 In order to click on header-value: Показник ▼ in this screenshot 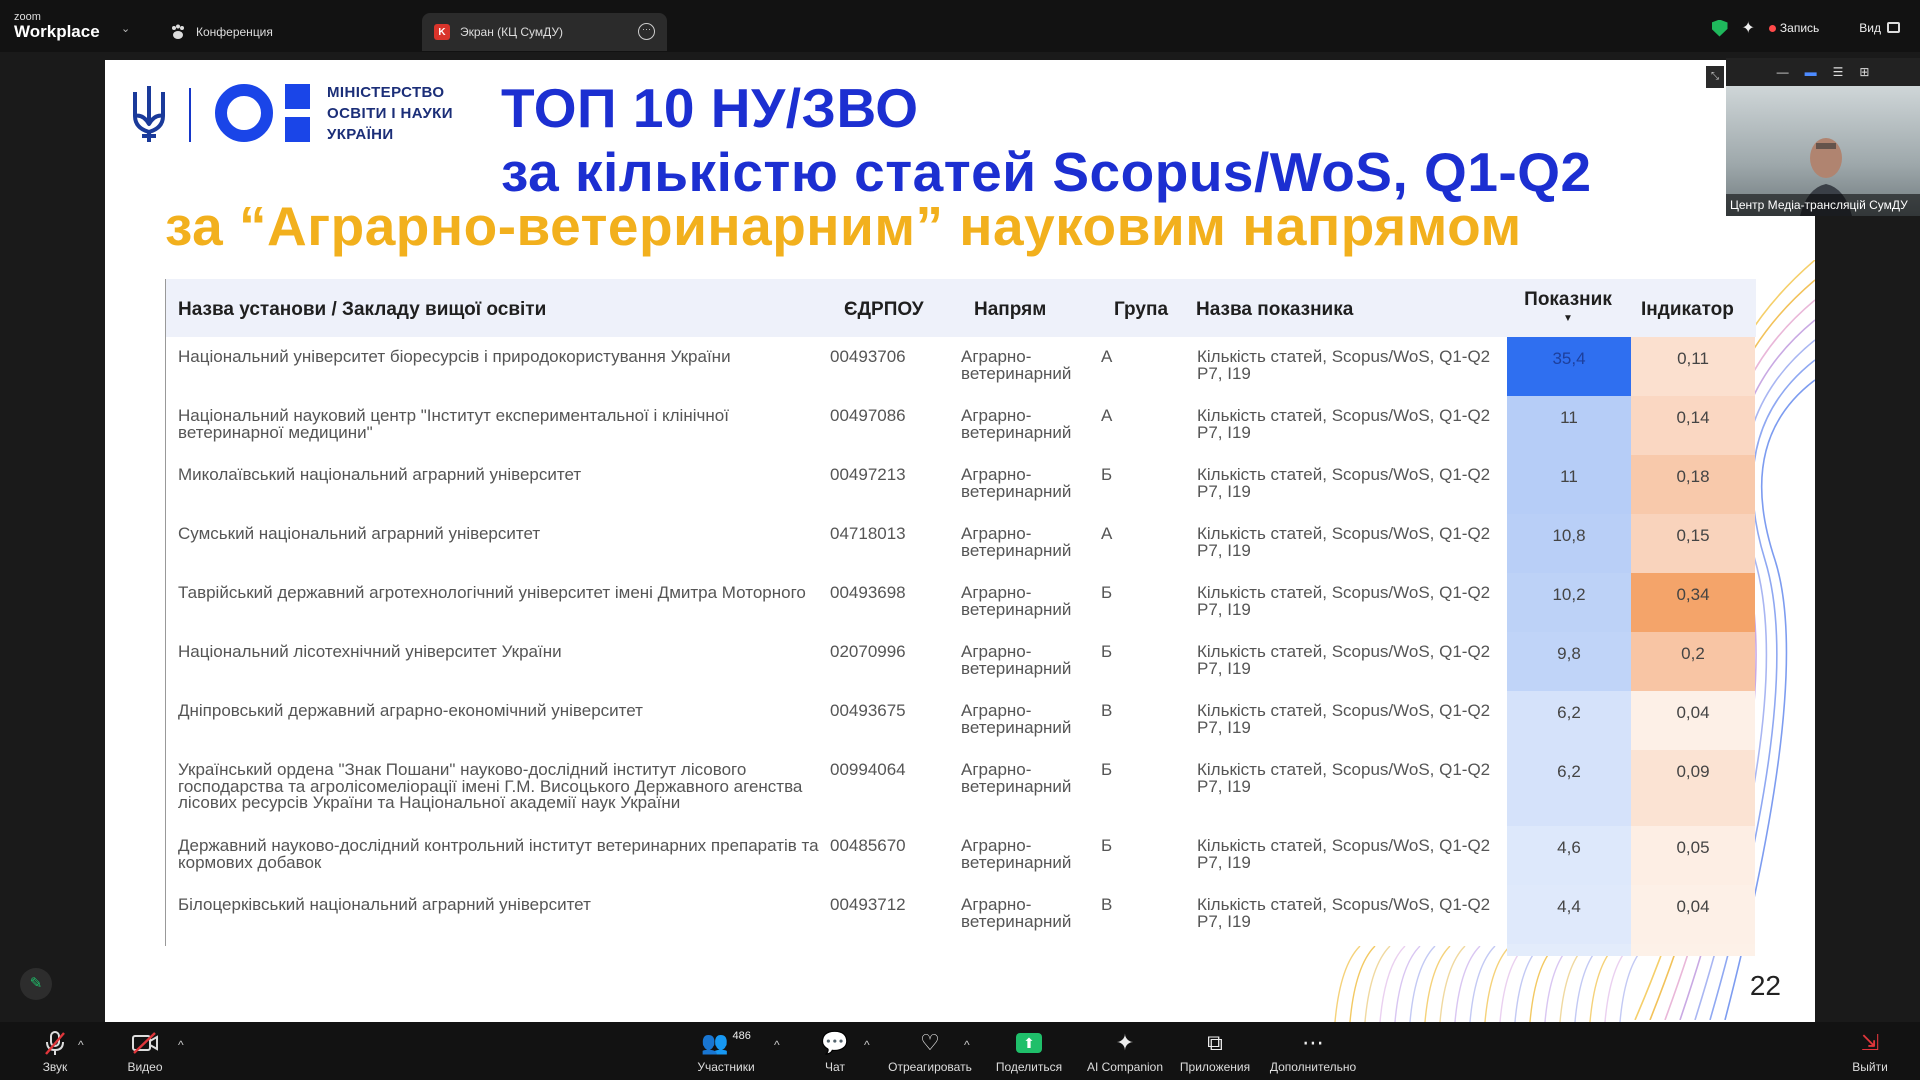, I will do `click(1568, 306)`.